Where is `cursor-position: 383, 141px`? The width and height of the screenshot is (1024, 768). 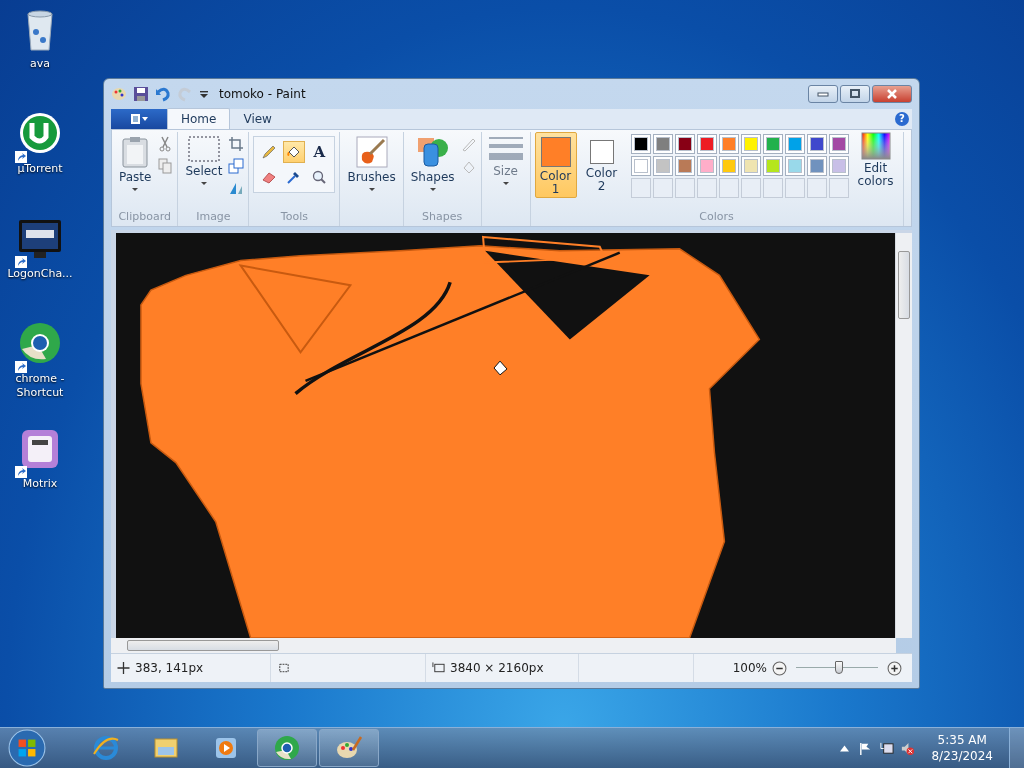 cursor-position: 383, 141px is located at coordinates (169, 668).